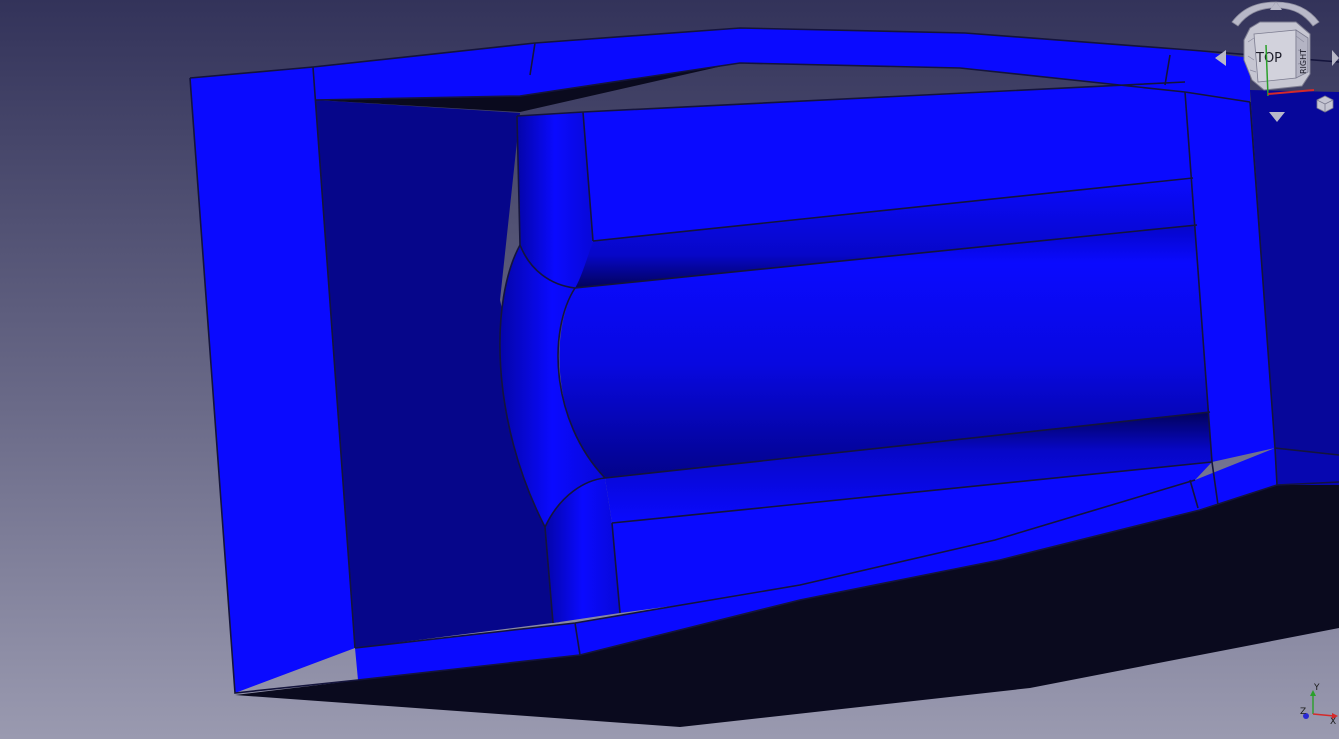  What do you see at coordinates (1220, 58) in the screenshot?
I see `navcube-left-arrow` at bounding box center [1220, 58].